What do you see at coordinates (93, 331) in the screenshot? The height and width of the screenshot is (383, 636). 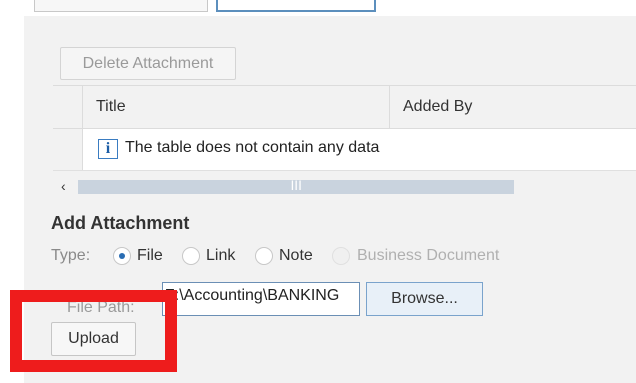 I see `highlight-box` at bounding box center [93, 331].